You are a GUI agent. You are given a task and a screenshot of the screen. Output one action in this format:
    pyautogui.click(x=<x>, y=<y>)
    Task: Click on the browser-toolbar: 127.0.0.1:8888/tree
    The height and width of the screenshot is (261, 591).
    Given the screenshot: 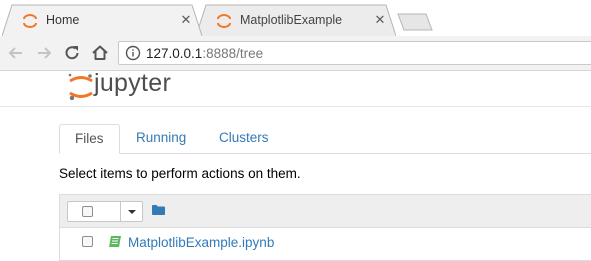 What is the action you would take?
    pyautogui.click(x=295, y=53)
    